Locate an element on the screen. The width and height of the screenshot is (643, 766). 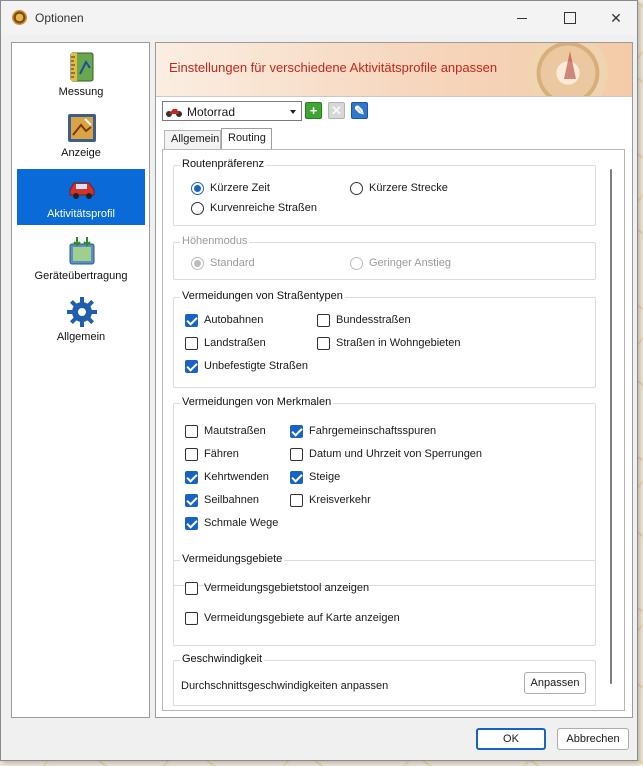
checkbox-label: Steige is located at coordinates (325, 477).